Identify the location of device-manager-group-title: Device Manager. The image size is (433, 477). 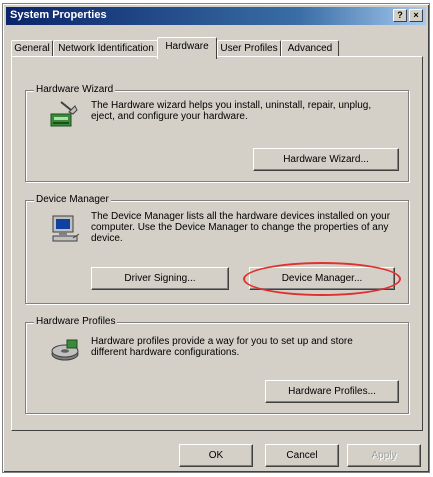
(72, 199).